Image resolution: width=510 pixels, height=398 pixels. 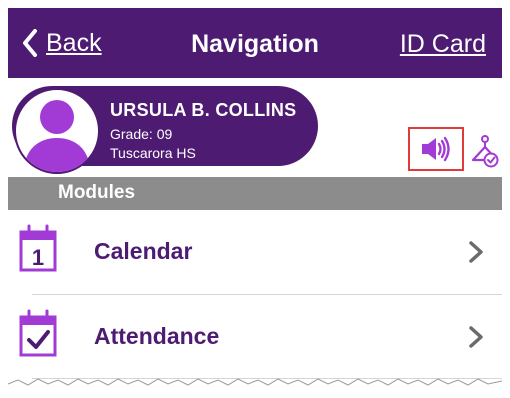 I want to click on speaker-icon, so click(x=436, y=149).